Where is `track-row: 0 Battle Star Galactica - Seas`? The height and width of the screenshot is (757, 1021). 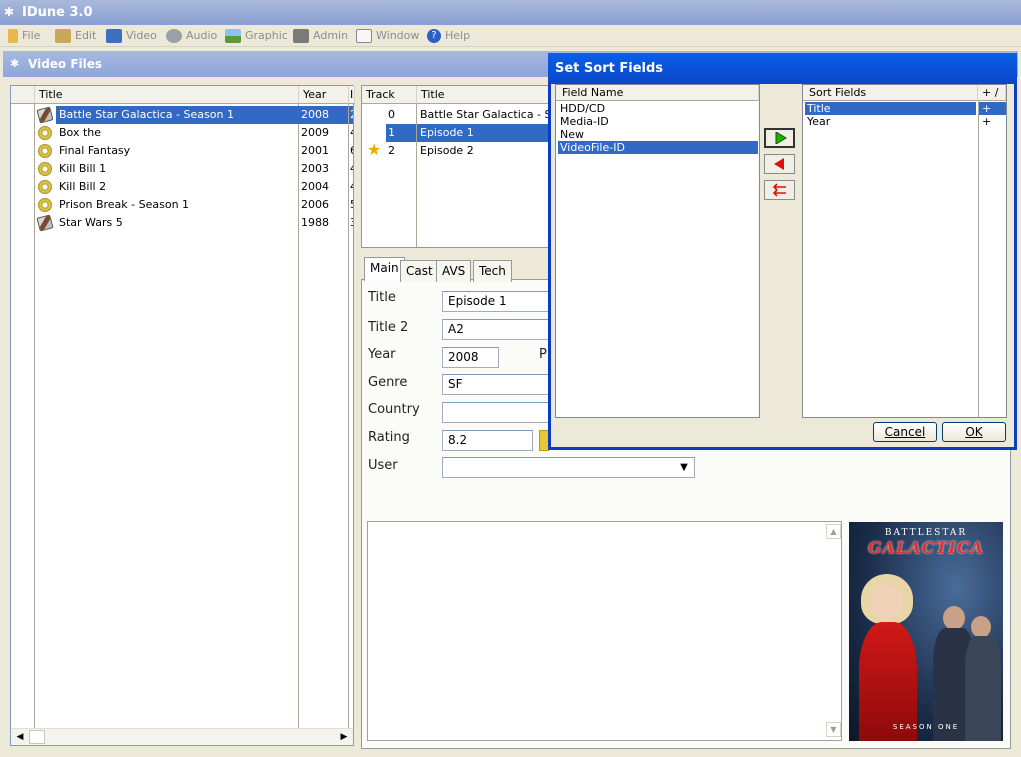 track-row: 0 Battle Star Galactica - Seas is located at coordinates (458, 115).